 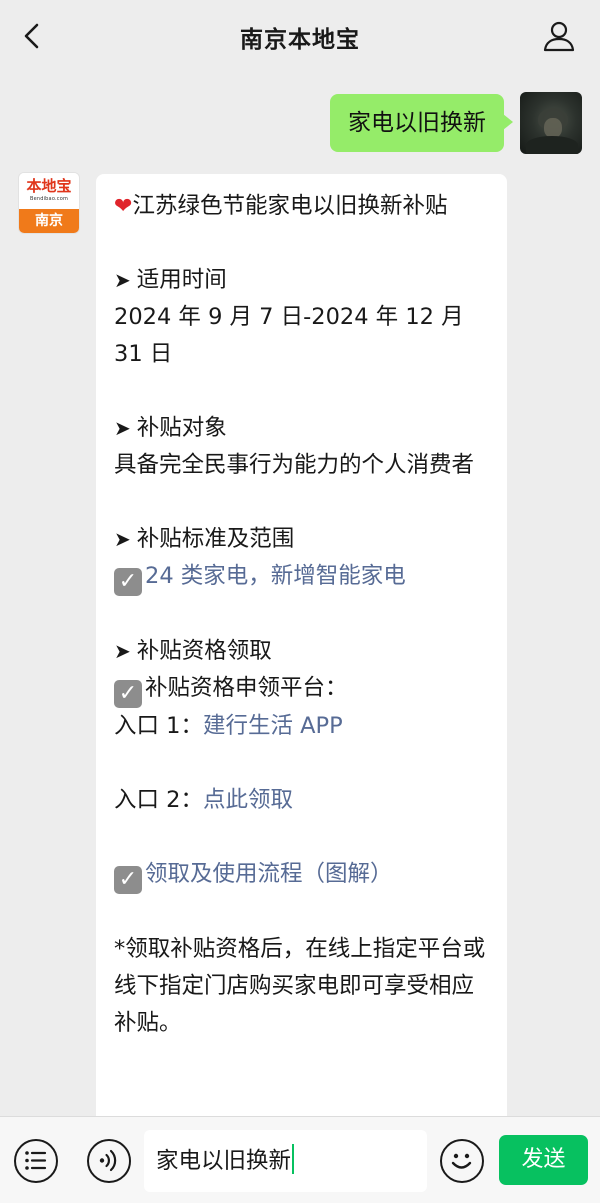 I want to click on voice-button, so click(x=109, y=1161).